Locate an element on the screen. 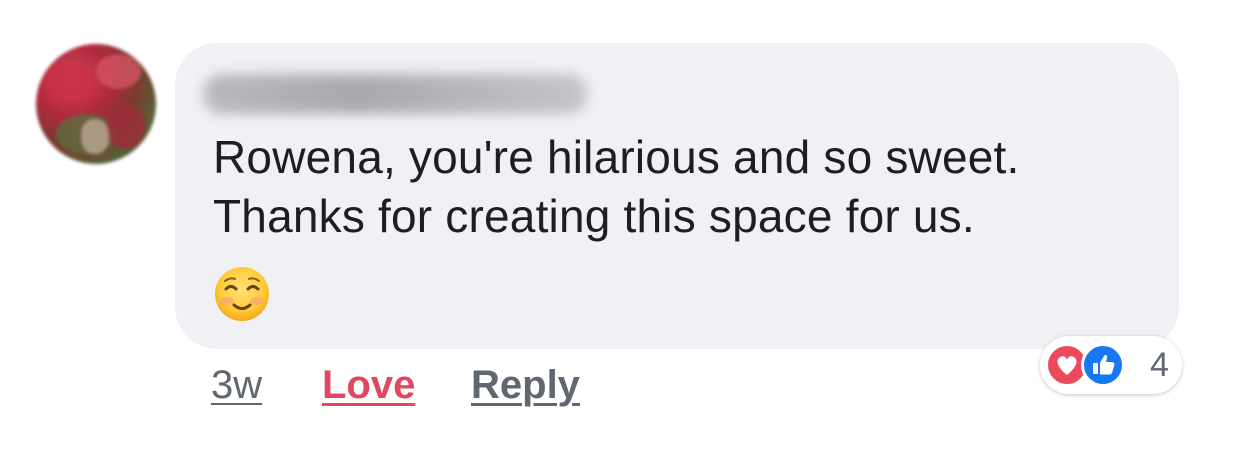  love-button: Love is located at coordinates (368, 385).